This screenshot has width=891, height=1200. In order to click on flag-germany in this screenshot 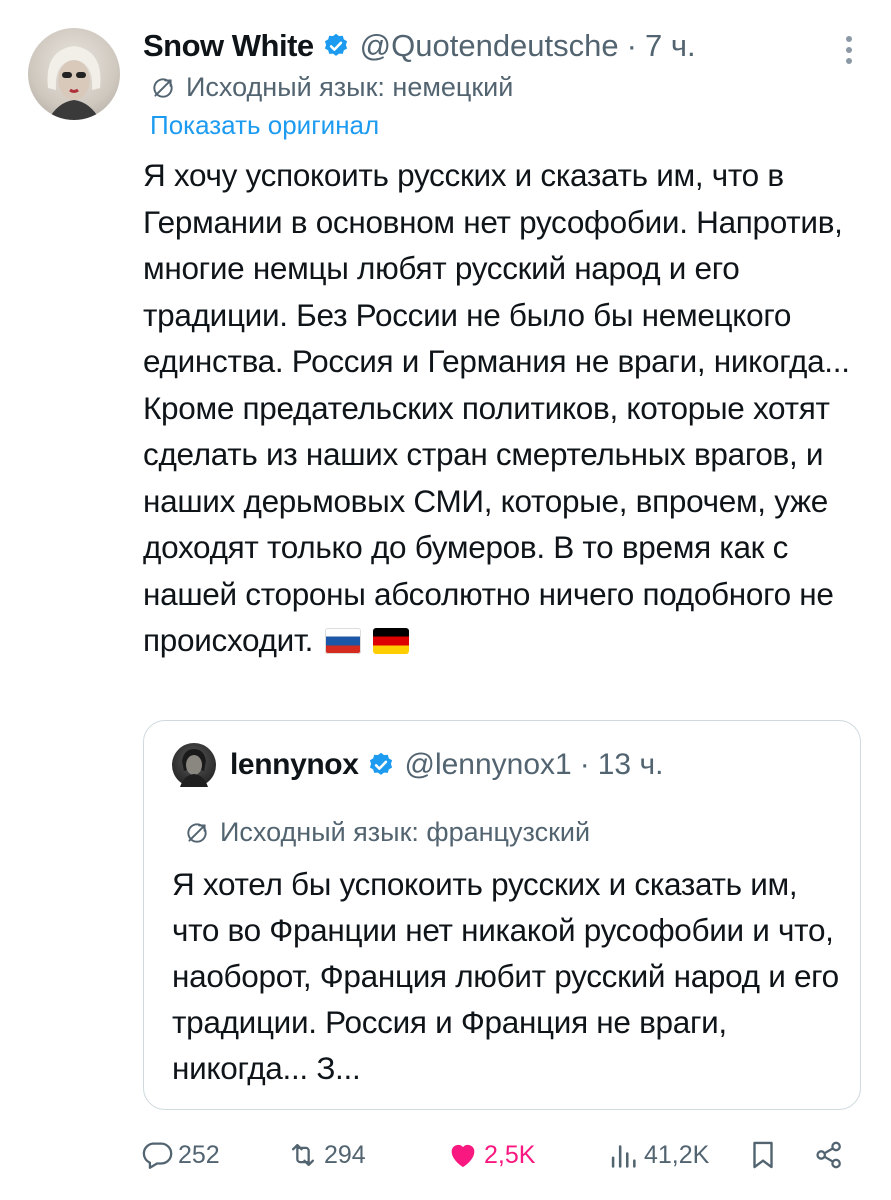, I will do `click(391, 641)`.